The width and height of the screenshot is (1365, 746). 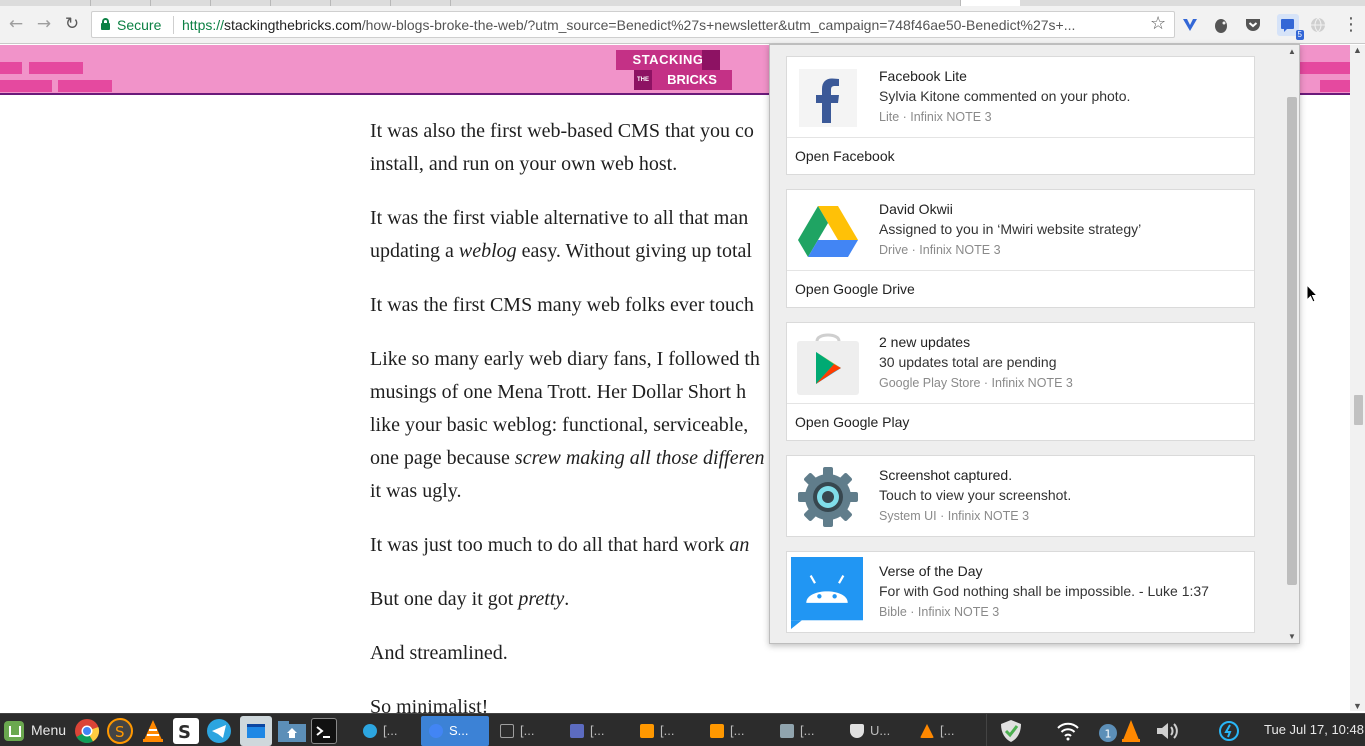 What do you see at coordinates (828, 98) in the screenshot?
I see `facebook-icon` at bounding box center [828, 98].